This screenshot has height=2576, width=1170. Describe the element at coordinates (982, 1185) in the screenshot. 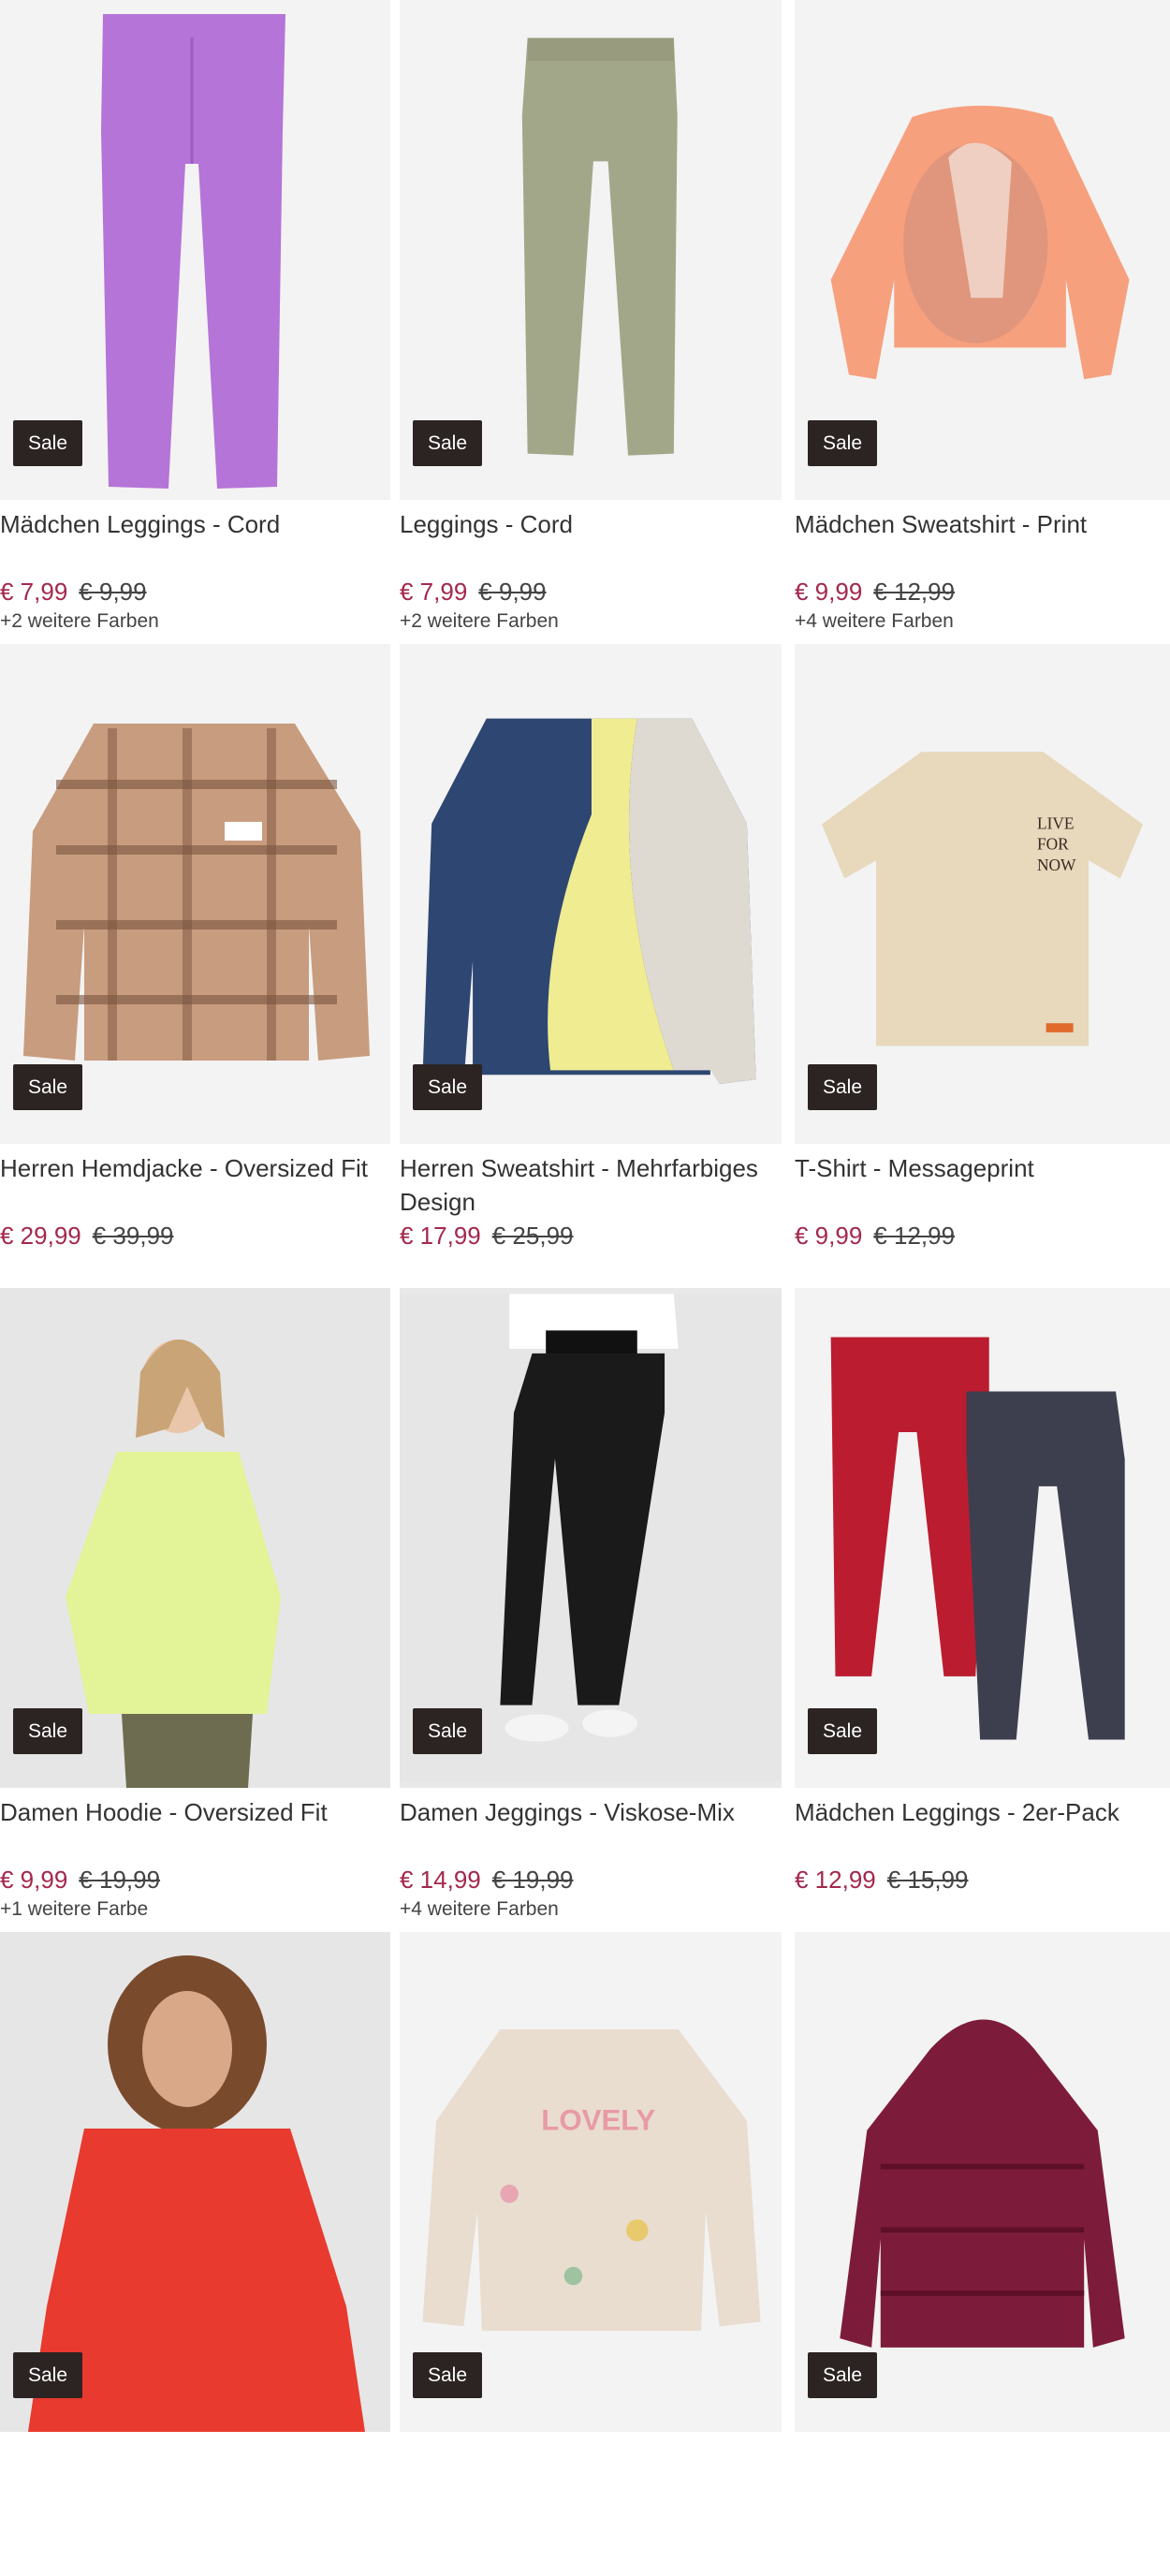

I see `product-title: T-Shirt - Messageprint` at that location.